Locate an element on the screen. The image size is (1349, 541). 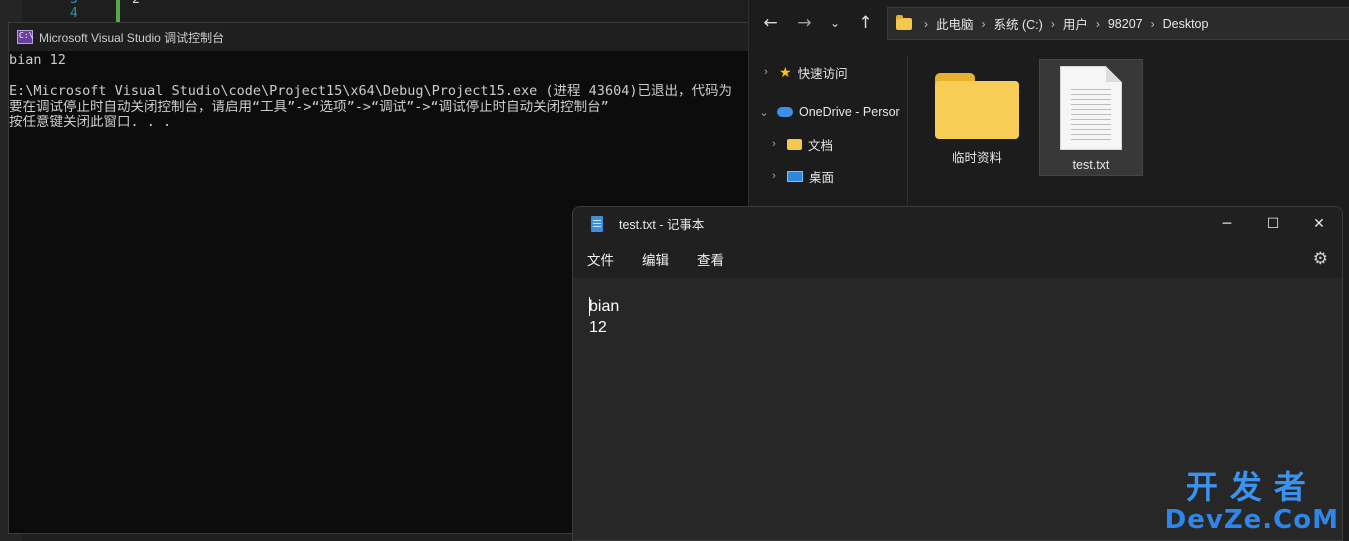
change-indicator-bar is located at coordinates (118, 11).